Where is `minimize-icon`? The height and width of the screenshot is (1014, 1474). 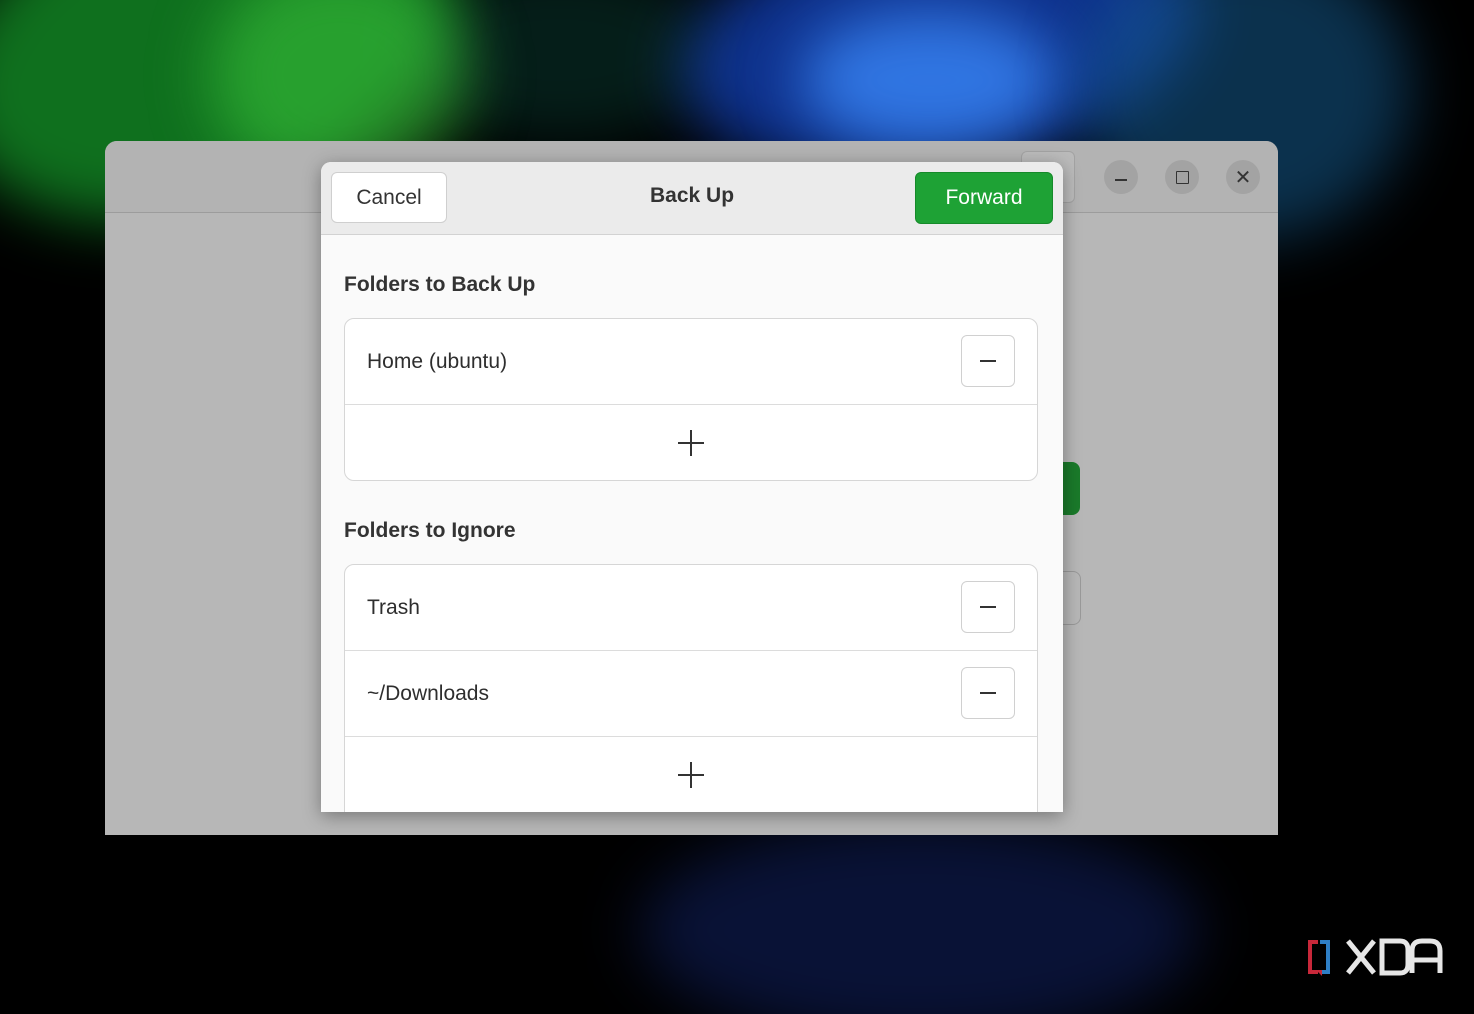 minimize-icon is located at coordinates (1121, 180).